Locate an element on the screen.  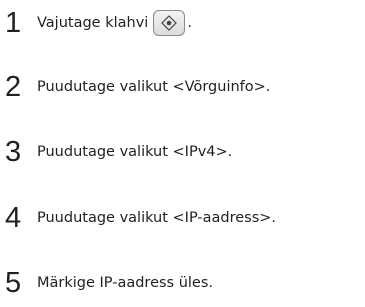
step-number: 3 is located at coordinates (13, 151).